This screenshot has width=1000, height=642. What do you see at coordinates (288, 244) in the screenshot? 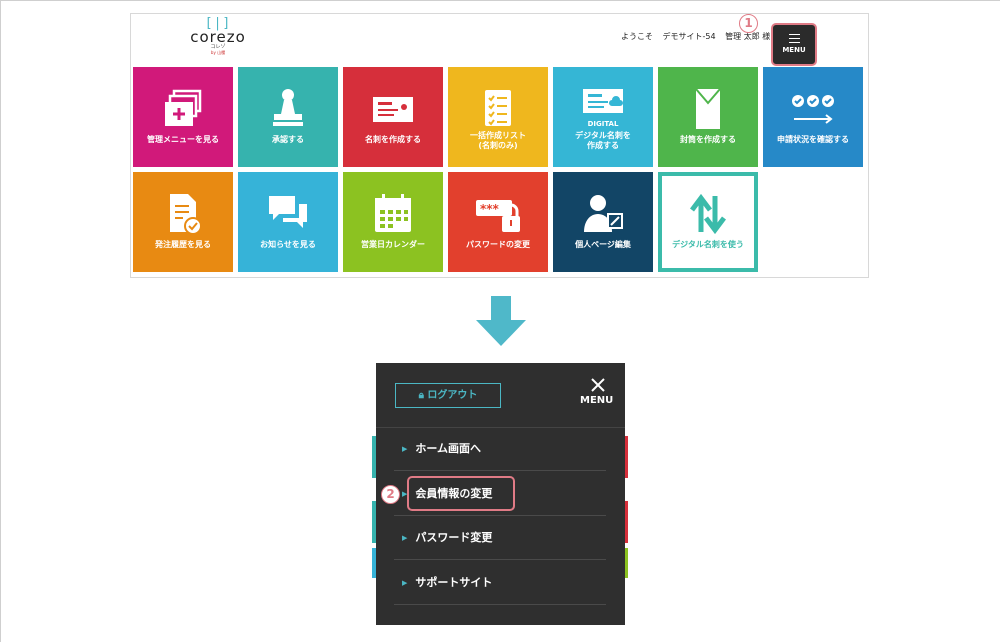
I see `tile-label: お知らせを見る` at bounding box center [288, 244].